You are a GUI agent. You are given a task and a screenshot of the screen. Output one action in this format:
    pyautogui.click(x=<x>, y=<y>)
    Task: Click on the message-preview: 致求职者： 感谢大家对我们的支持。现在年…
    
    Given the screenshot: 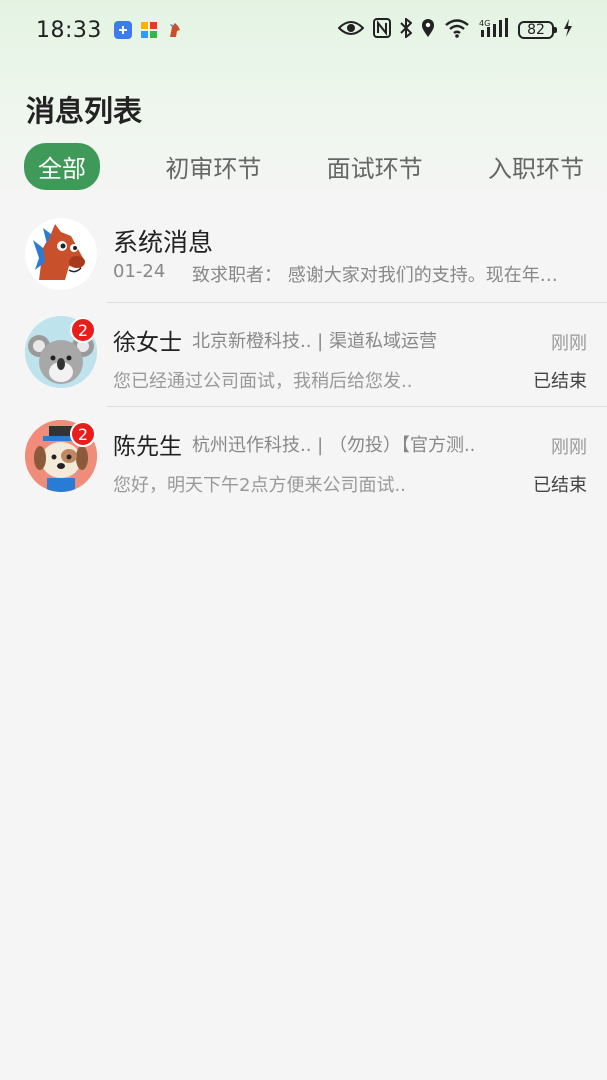 What is the action you would take?
    pyautogui.click(x=375, y=275)
    